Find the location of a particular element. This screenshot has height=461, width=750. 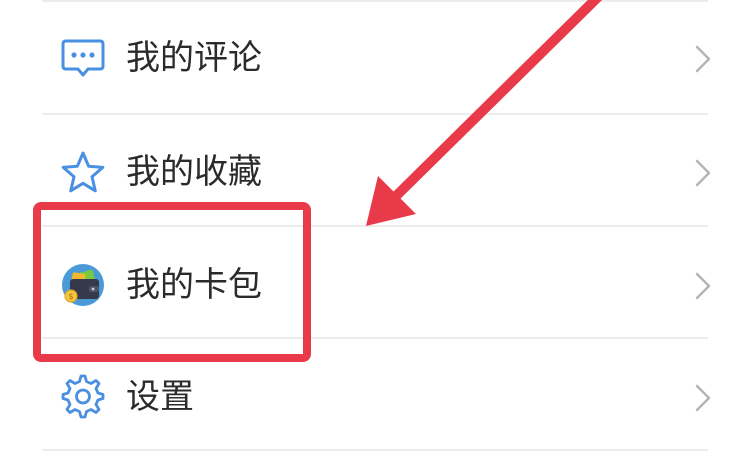

comment-bubble-icon is located at coordinates (83, 58).